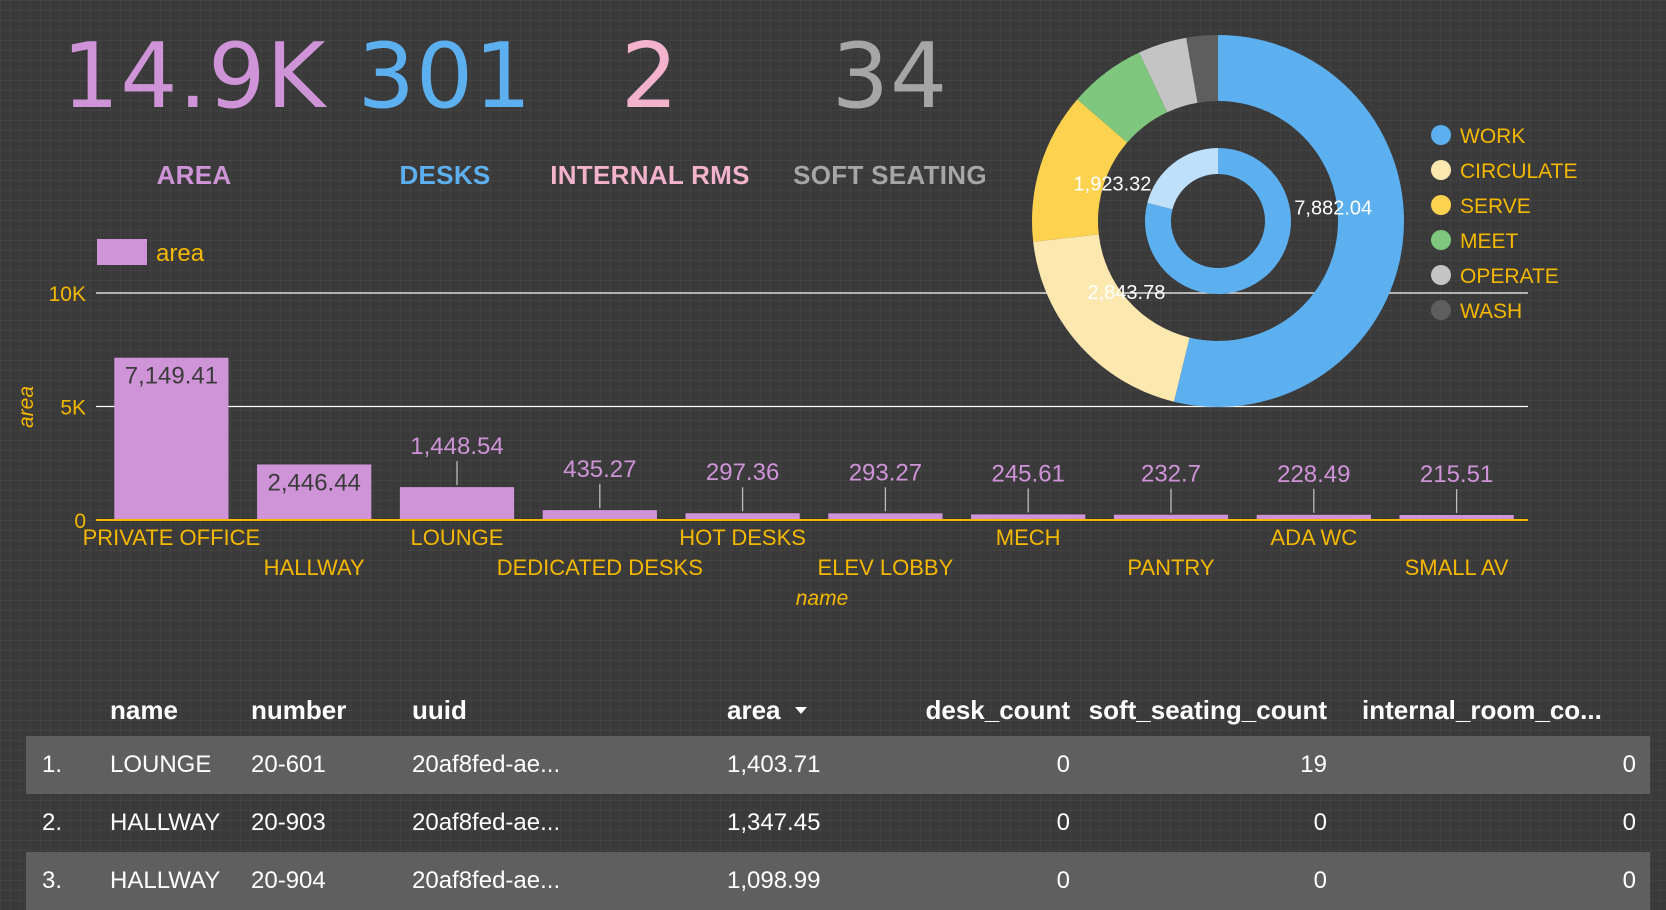  I want to click on cell-soft-seating-count: 19, so click(1313, 764).